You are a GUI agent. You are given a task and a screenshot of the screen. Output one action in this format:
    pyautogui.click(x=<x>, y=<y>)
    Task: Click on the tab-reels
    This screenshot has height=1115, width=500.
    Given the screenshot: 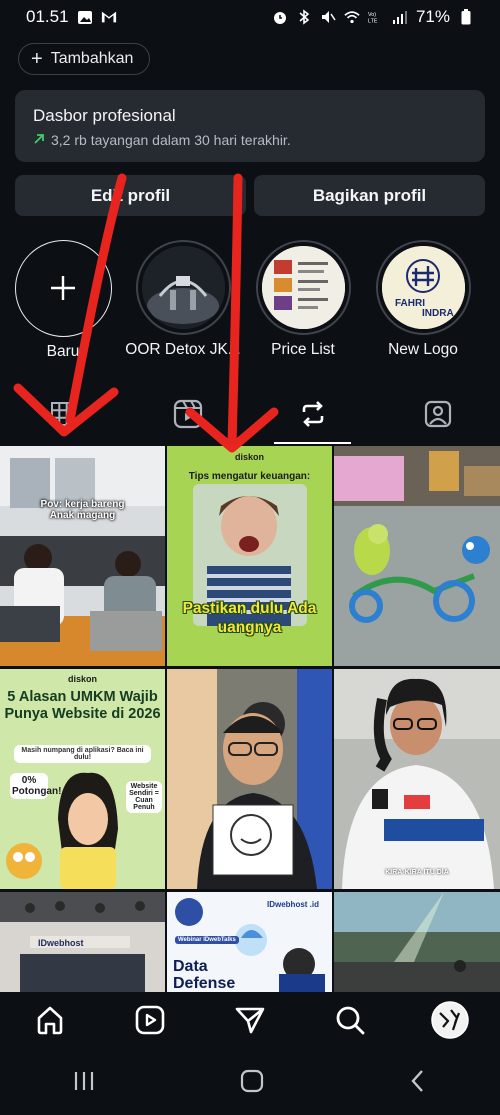 What is the action you would take?
    pyautogui.click(x=187, y=416)
    